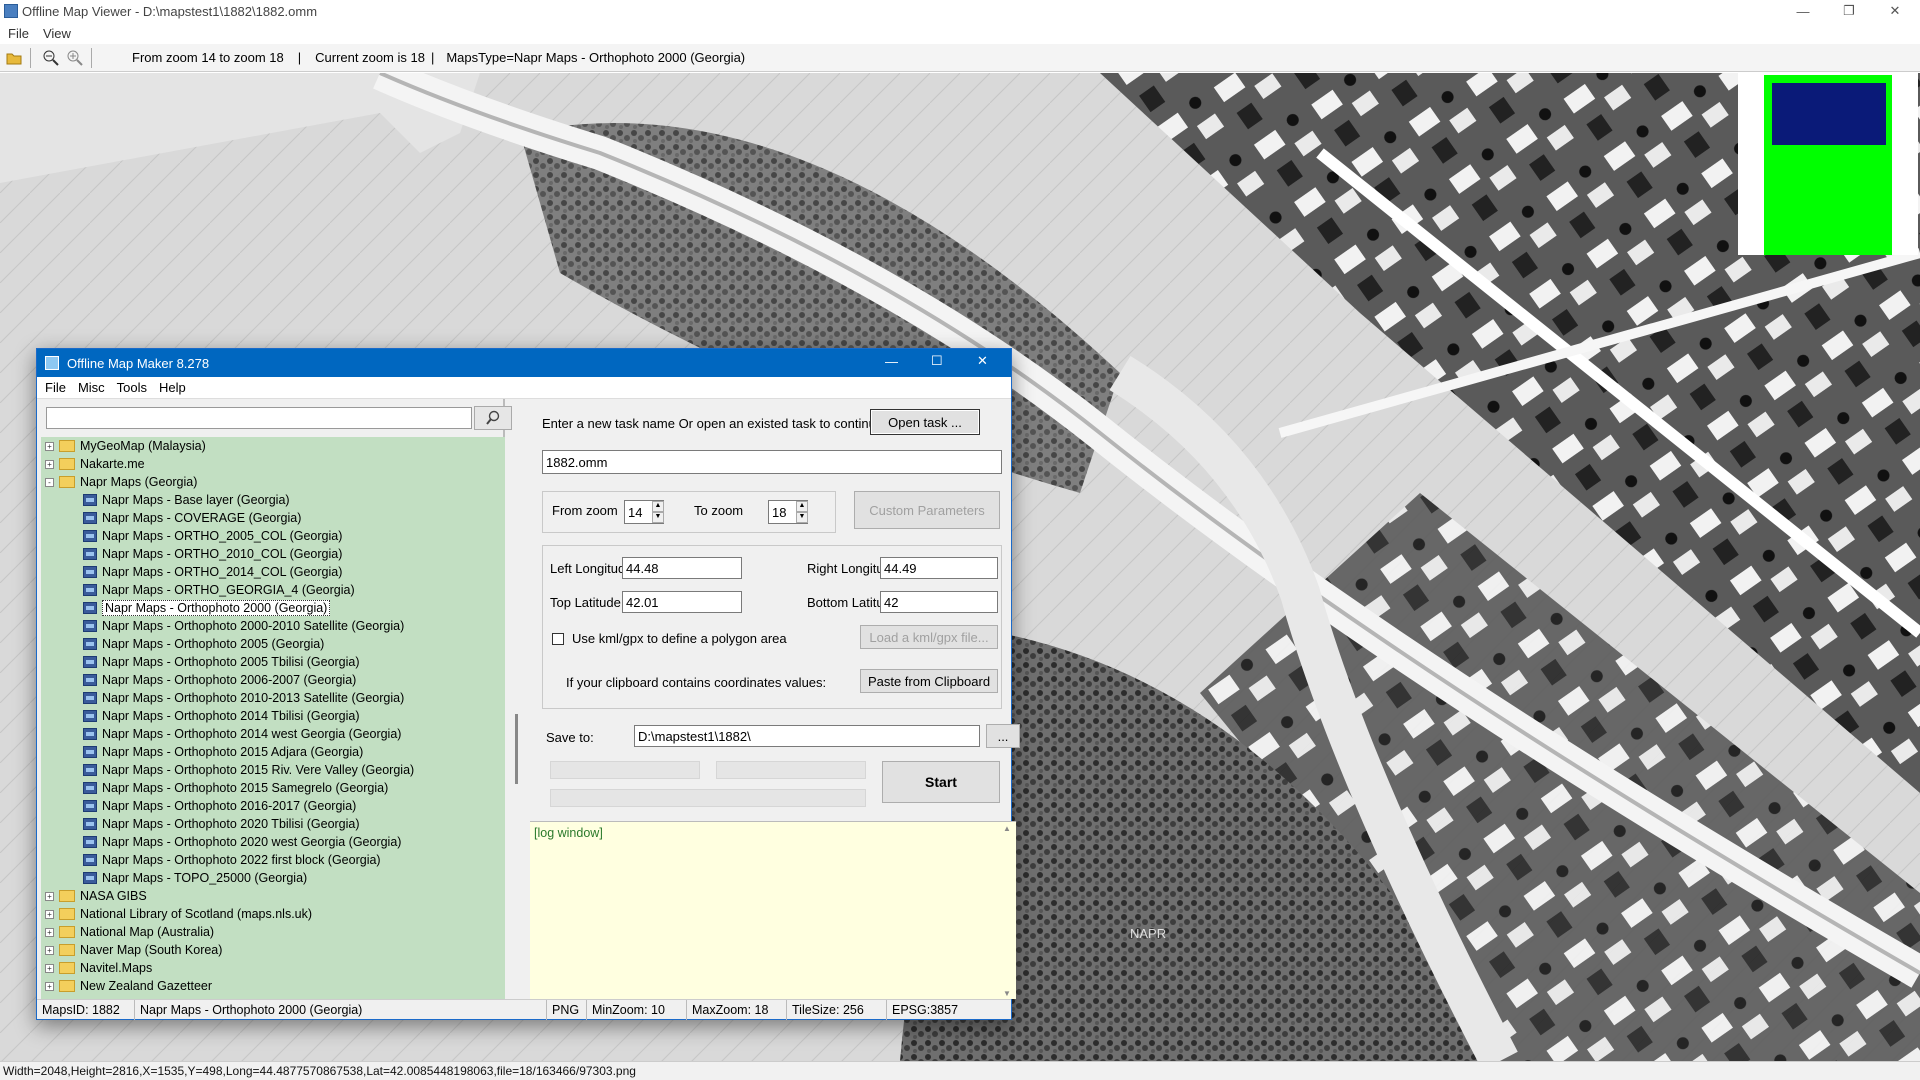  Describe the element at coordinates (927, 510) in the screenshot. I see `custom-parameters-button: Custom Parameters` at that location.